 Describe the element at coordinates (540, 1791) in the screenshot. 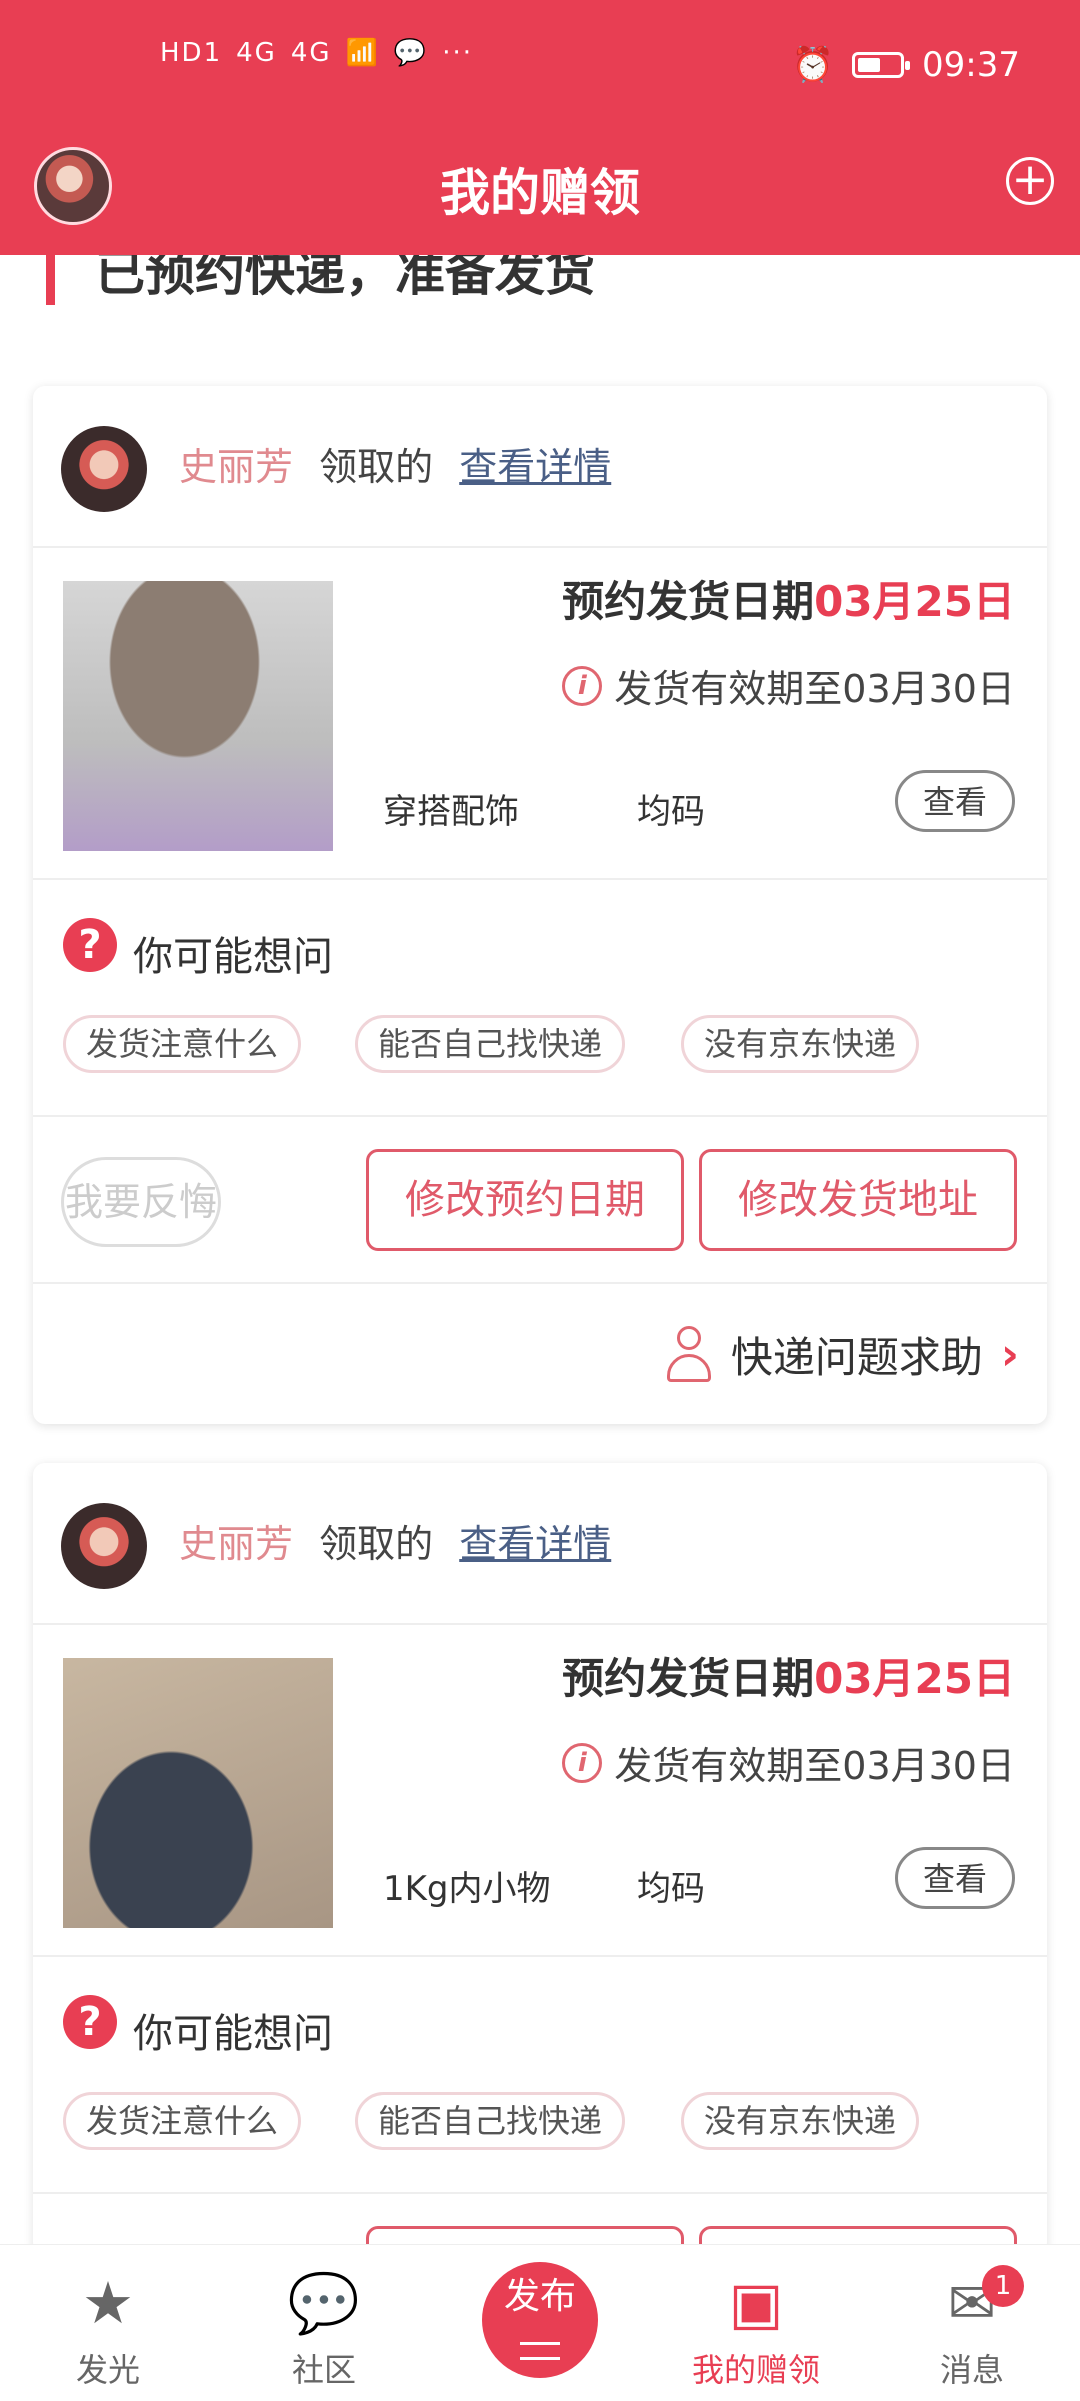

I see `product-row: 预约发货日期03月25日 i 发货有效期至03月30日 1Kg内小物 均码 查看` at that location.